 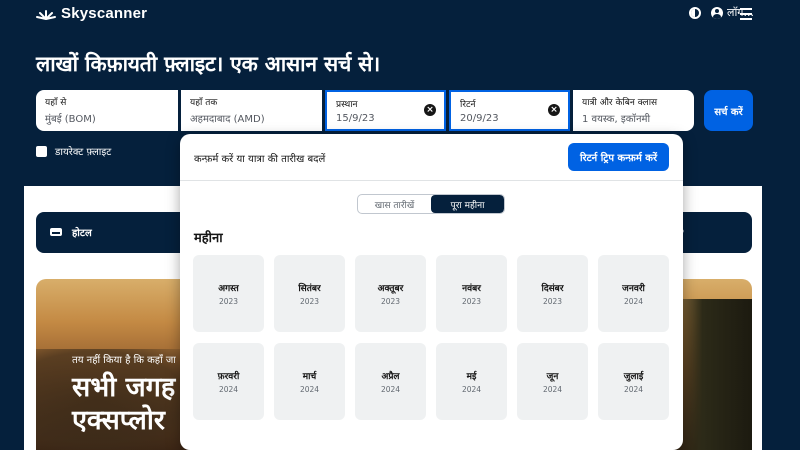 I want to click on date-mode-toggle: खास तारीखें पूरा महीना, so click(x=431, y=204).